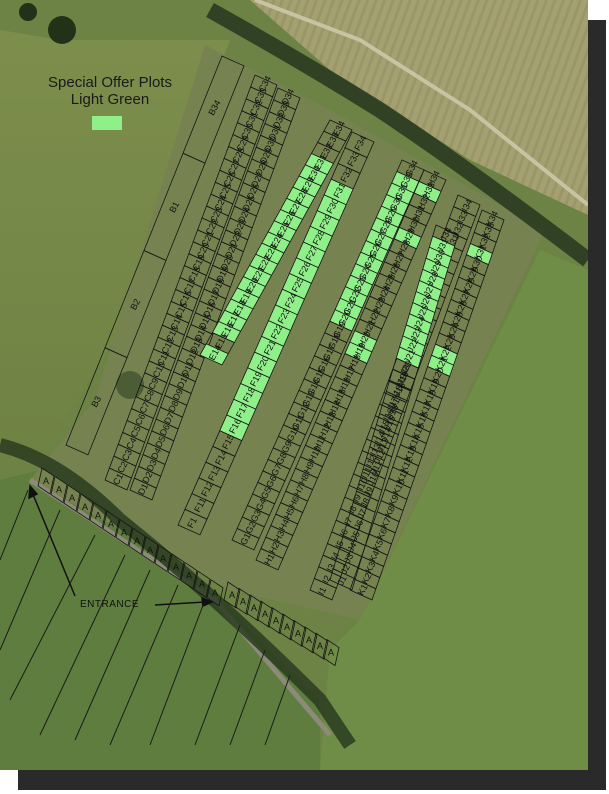  What do you see at coordinates (107, 123) in the screenshot?
I see `legend-swatch` at bounding box center [107, 123].